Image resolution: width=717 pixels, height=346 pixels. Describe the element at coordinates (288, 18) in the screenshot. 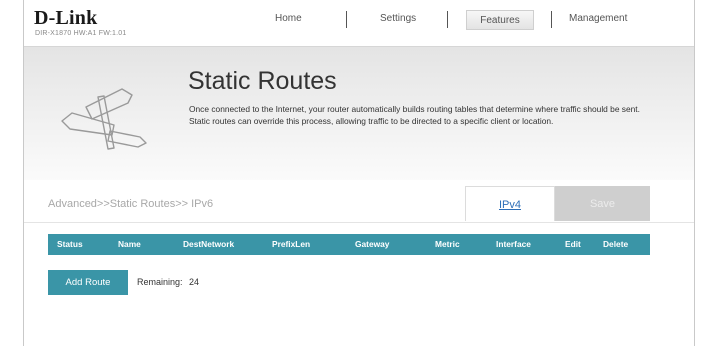

I see `nav-home: Home` at that location.